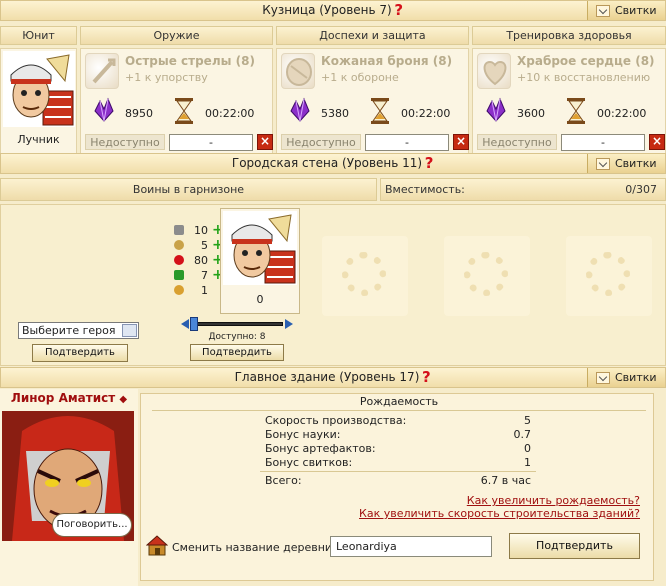 The image size is (666, 586). I want to click on stat-health: 80 +, so click(199, 260).